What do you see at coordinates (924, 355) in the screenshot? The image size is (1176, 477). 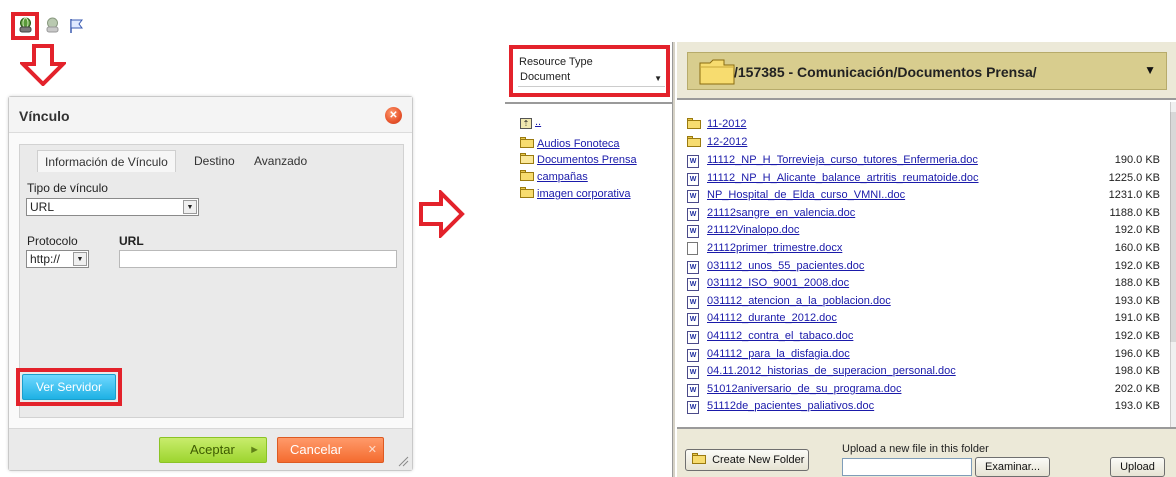 I see `file-row: W 041112_para_la_disfagia.doc 196.0 KB` at bounding box center [924, 355].